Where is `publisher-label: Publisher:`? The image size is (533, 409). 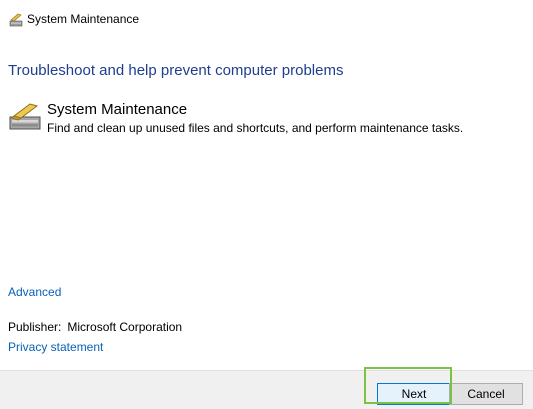 publisher-label: Publisher: is located at coordinates (35, 327).